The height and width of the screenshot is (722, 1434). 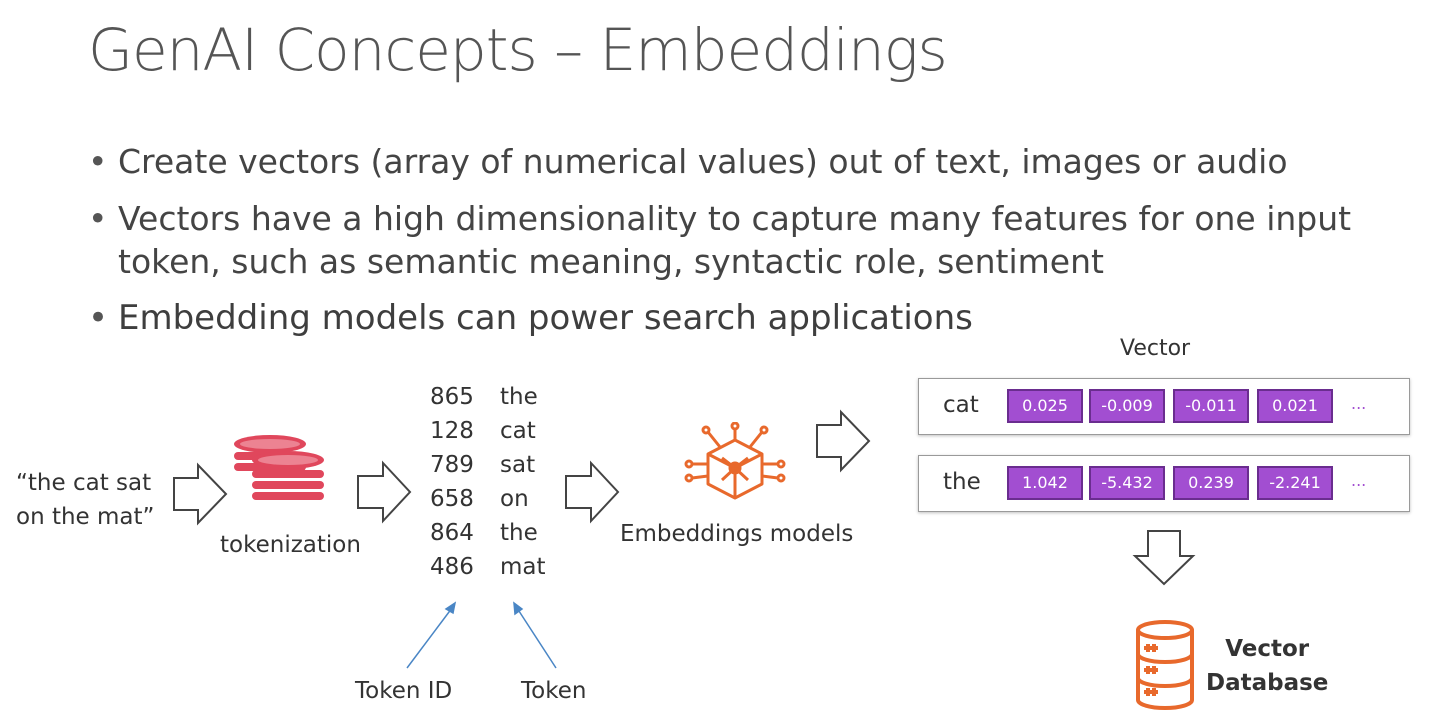 What do you see at coordinates (737, 534) in the screenshot?
I see `embeddings-models-label: Embeddings models` at bounding box center [737, 534].